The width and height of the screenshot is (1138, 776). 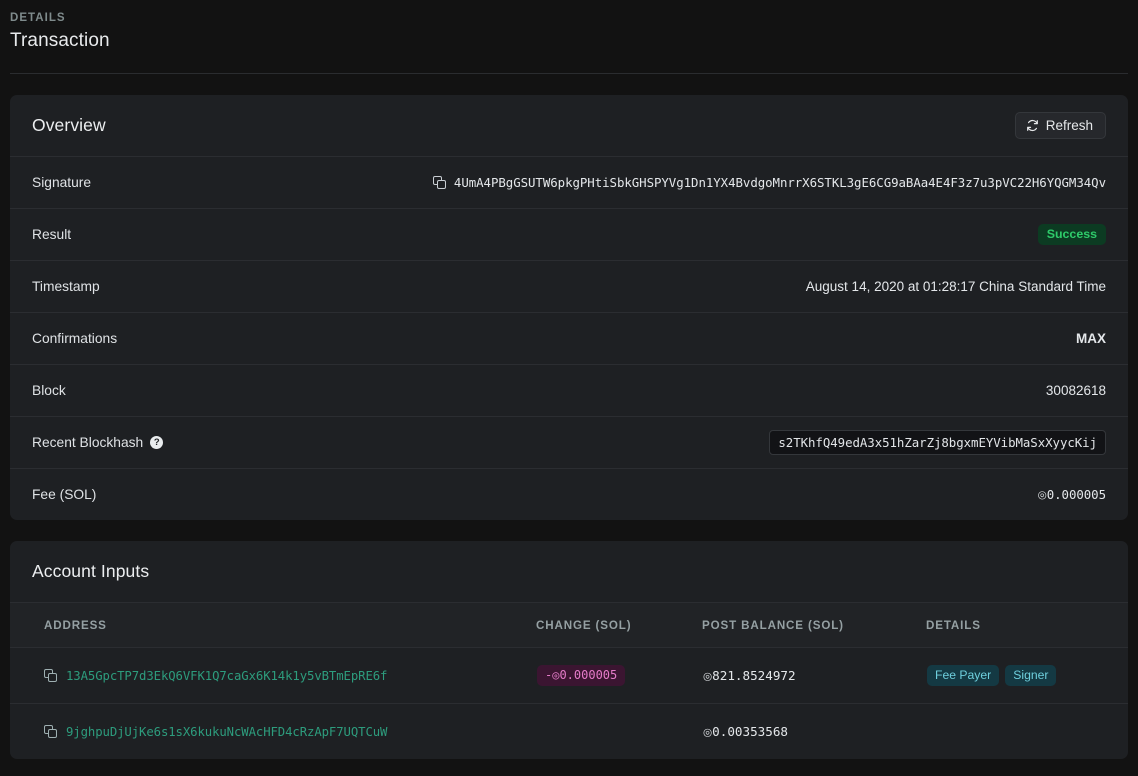 What do you see at coordinates (75, 338) in the screenshot?
I see `row-label-confirmations: Confirmations` at bounding box center [75, 338].